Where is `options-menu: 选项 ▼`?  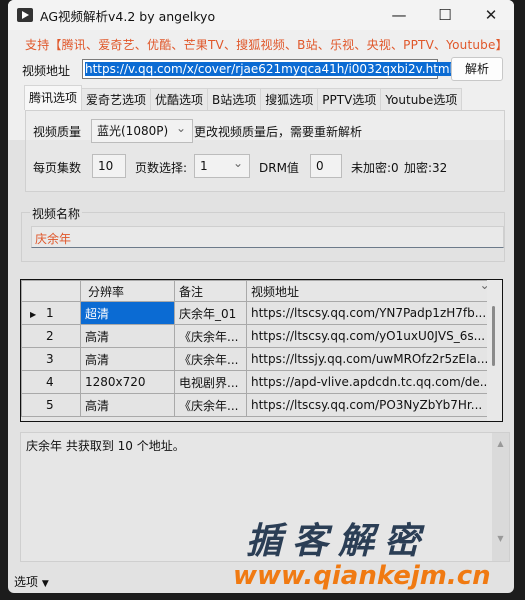
options-menu: 选项 ▼ is located at coordinates (31, 581).